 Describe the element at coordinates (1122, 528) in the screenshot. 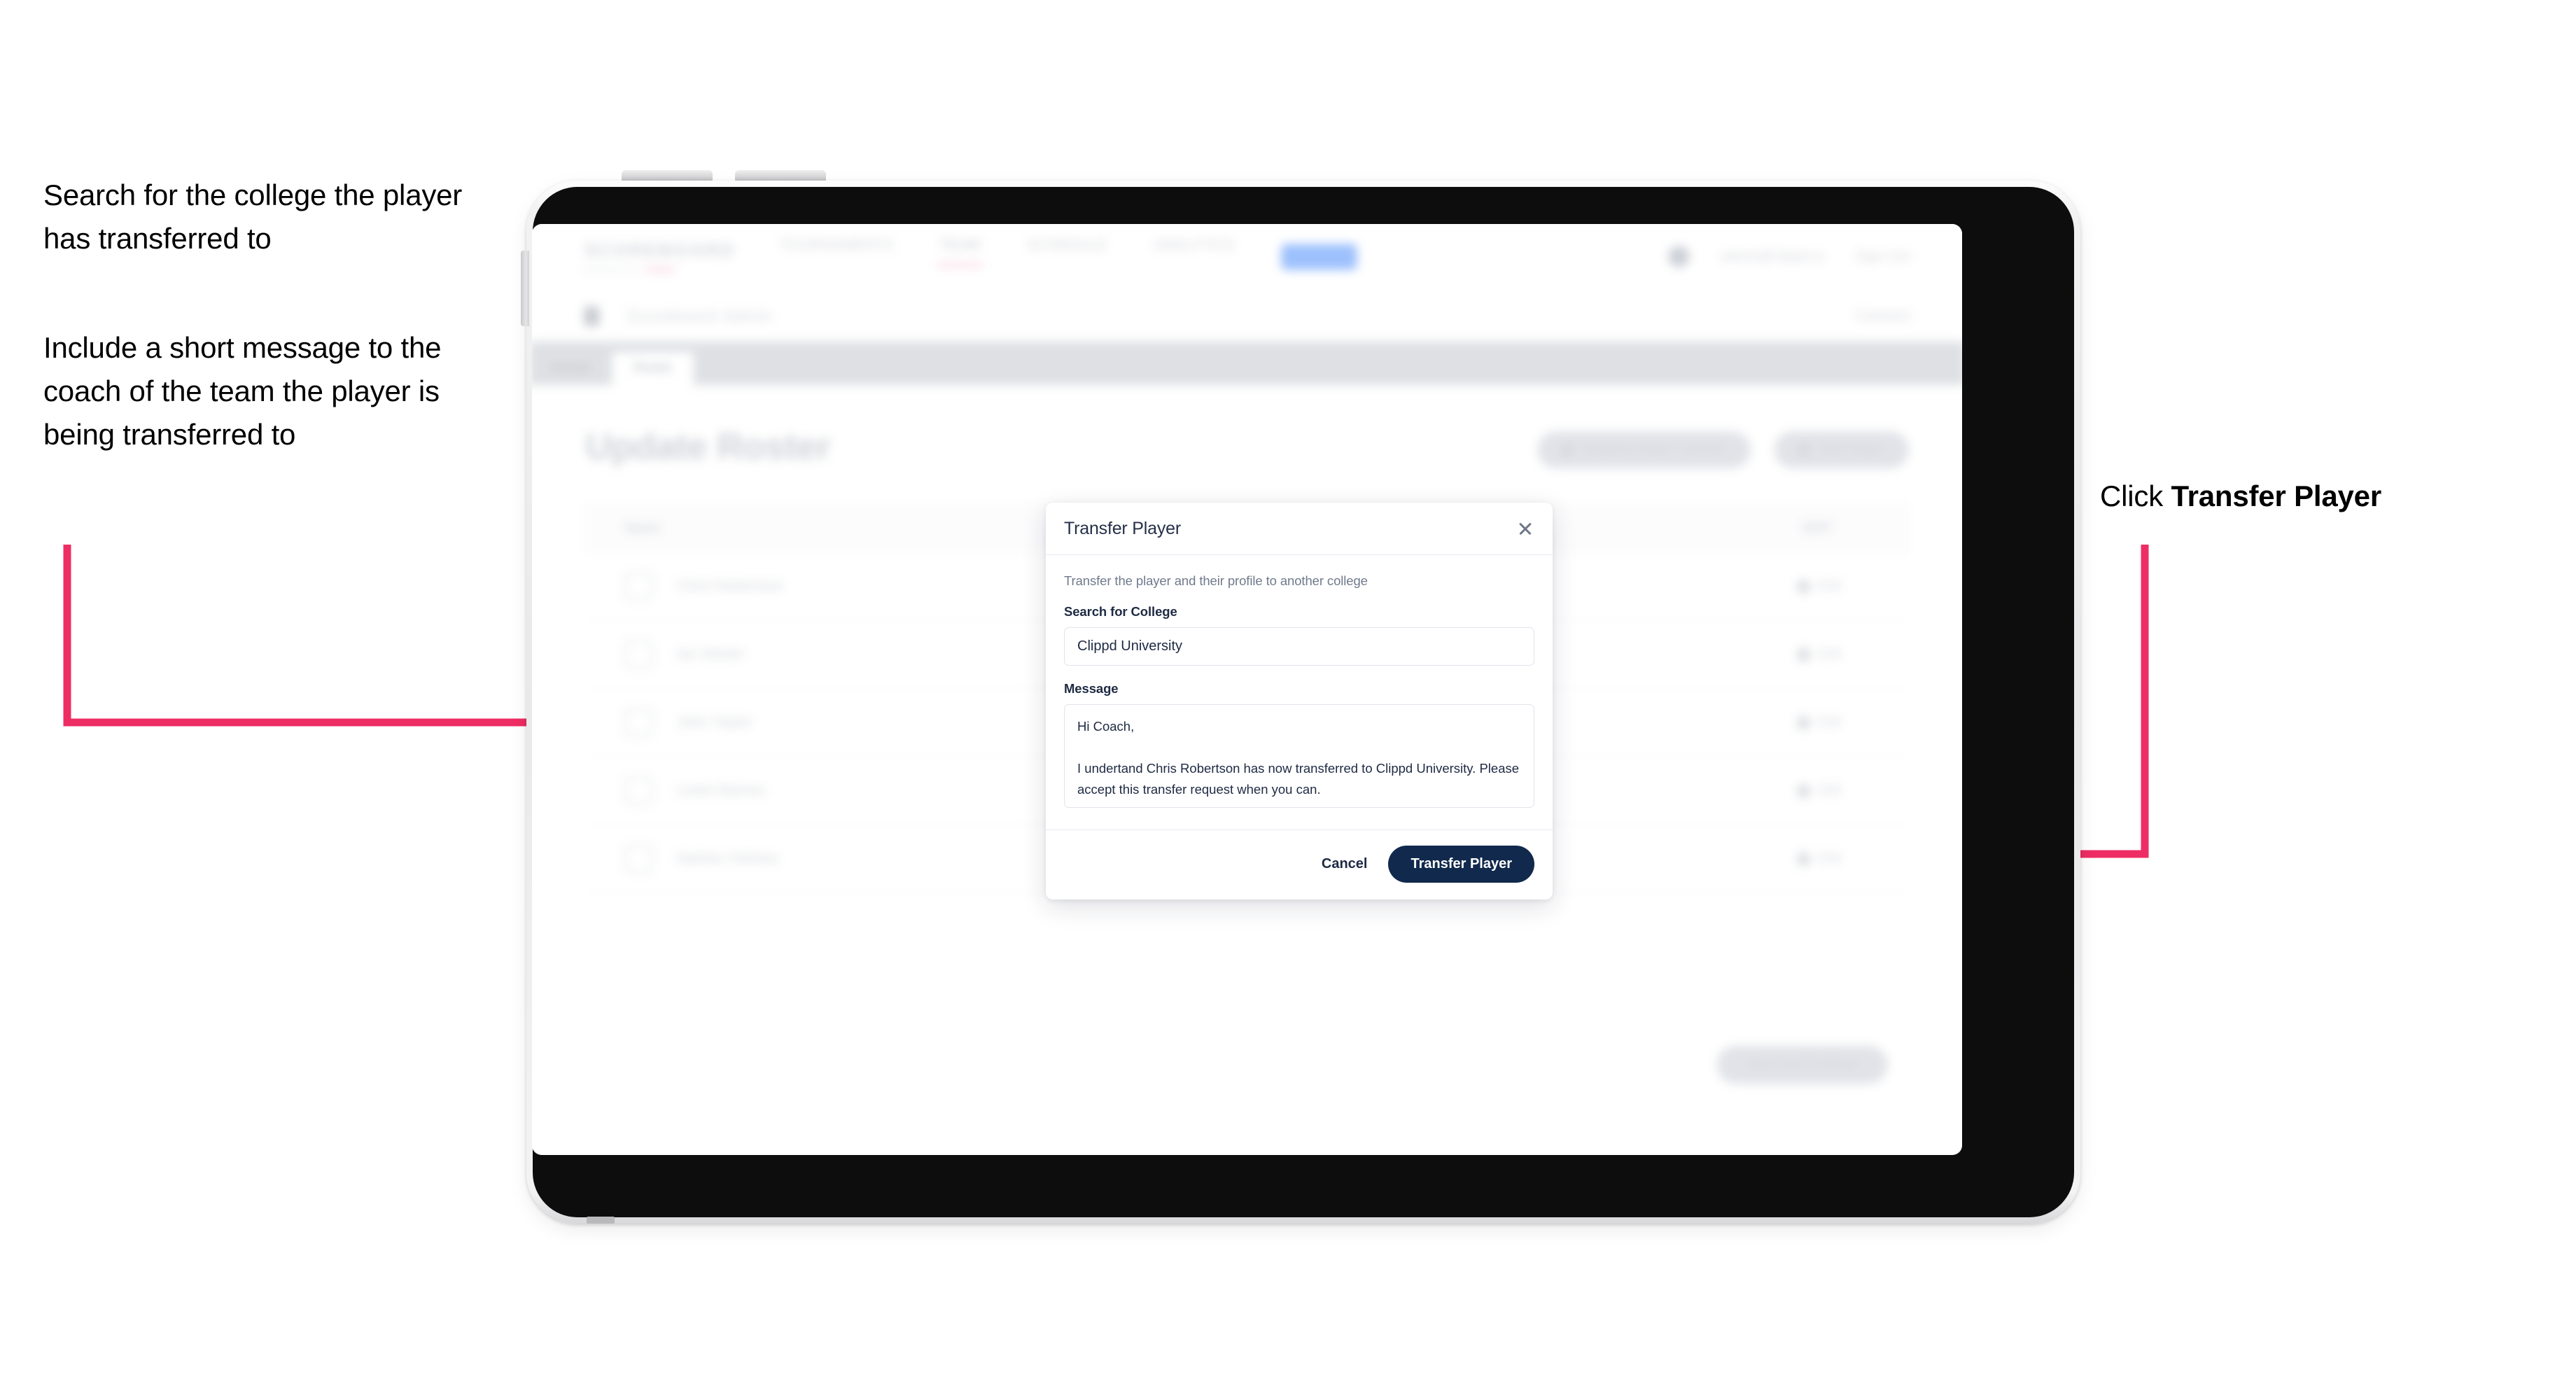

I see `modal-title: Transfer Player` at that location.